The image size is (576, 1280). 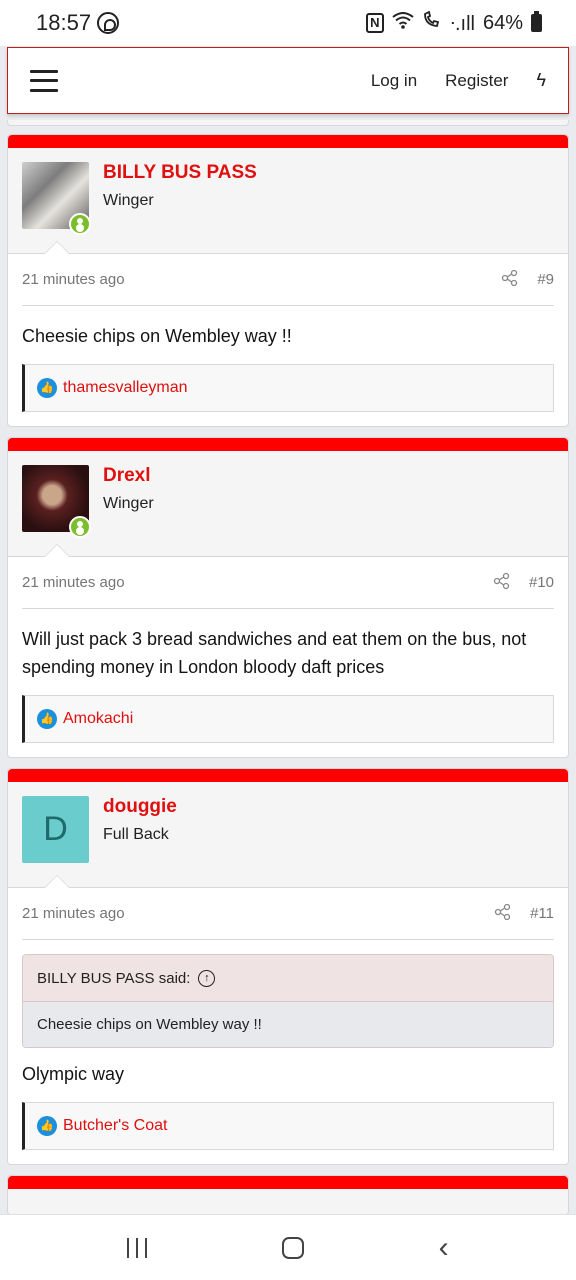 What do you see at coordinates (115, 1126) in the screenshot?
I see `liked-by-link: Butcher's Coat` at bounding box center [115, 1126].